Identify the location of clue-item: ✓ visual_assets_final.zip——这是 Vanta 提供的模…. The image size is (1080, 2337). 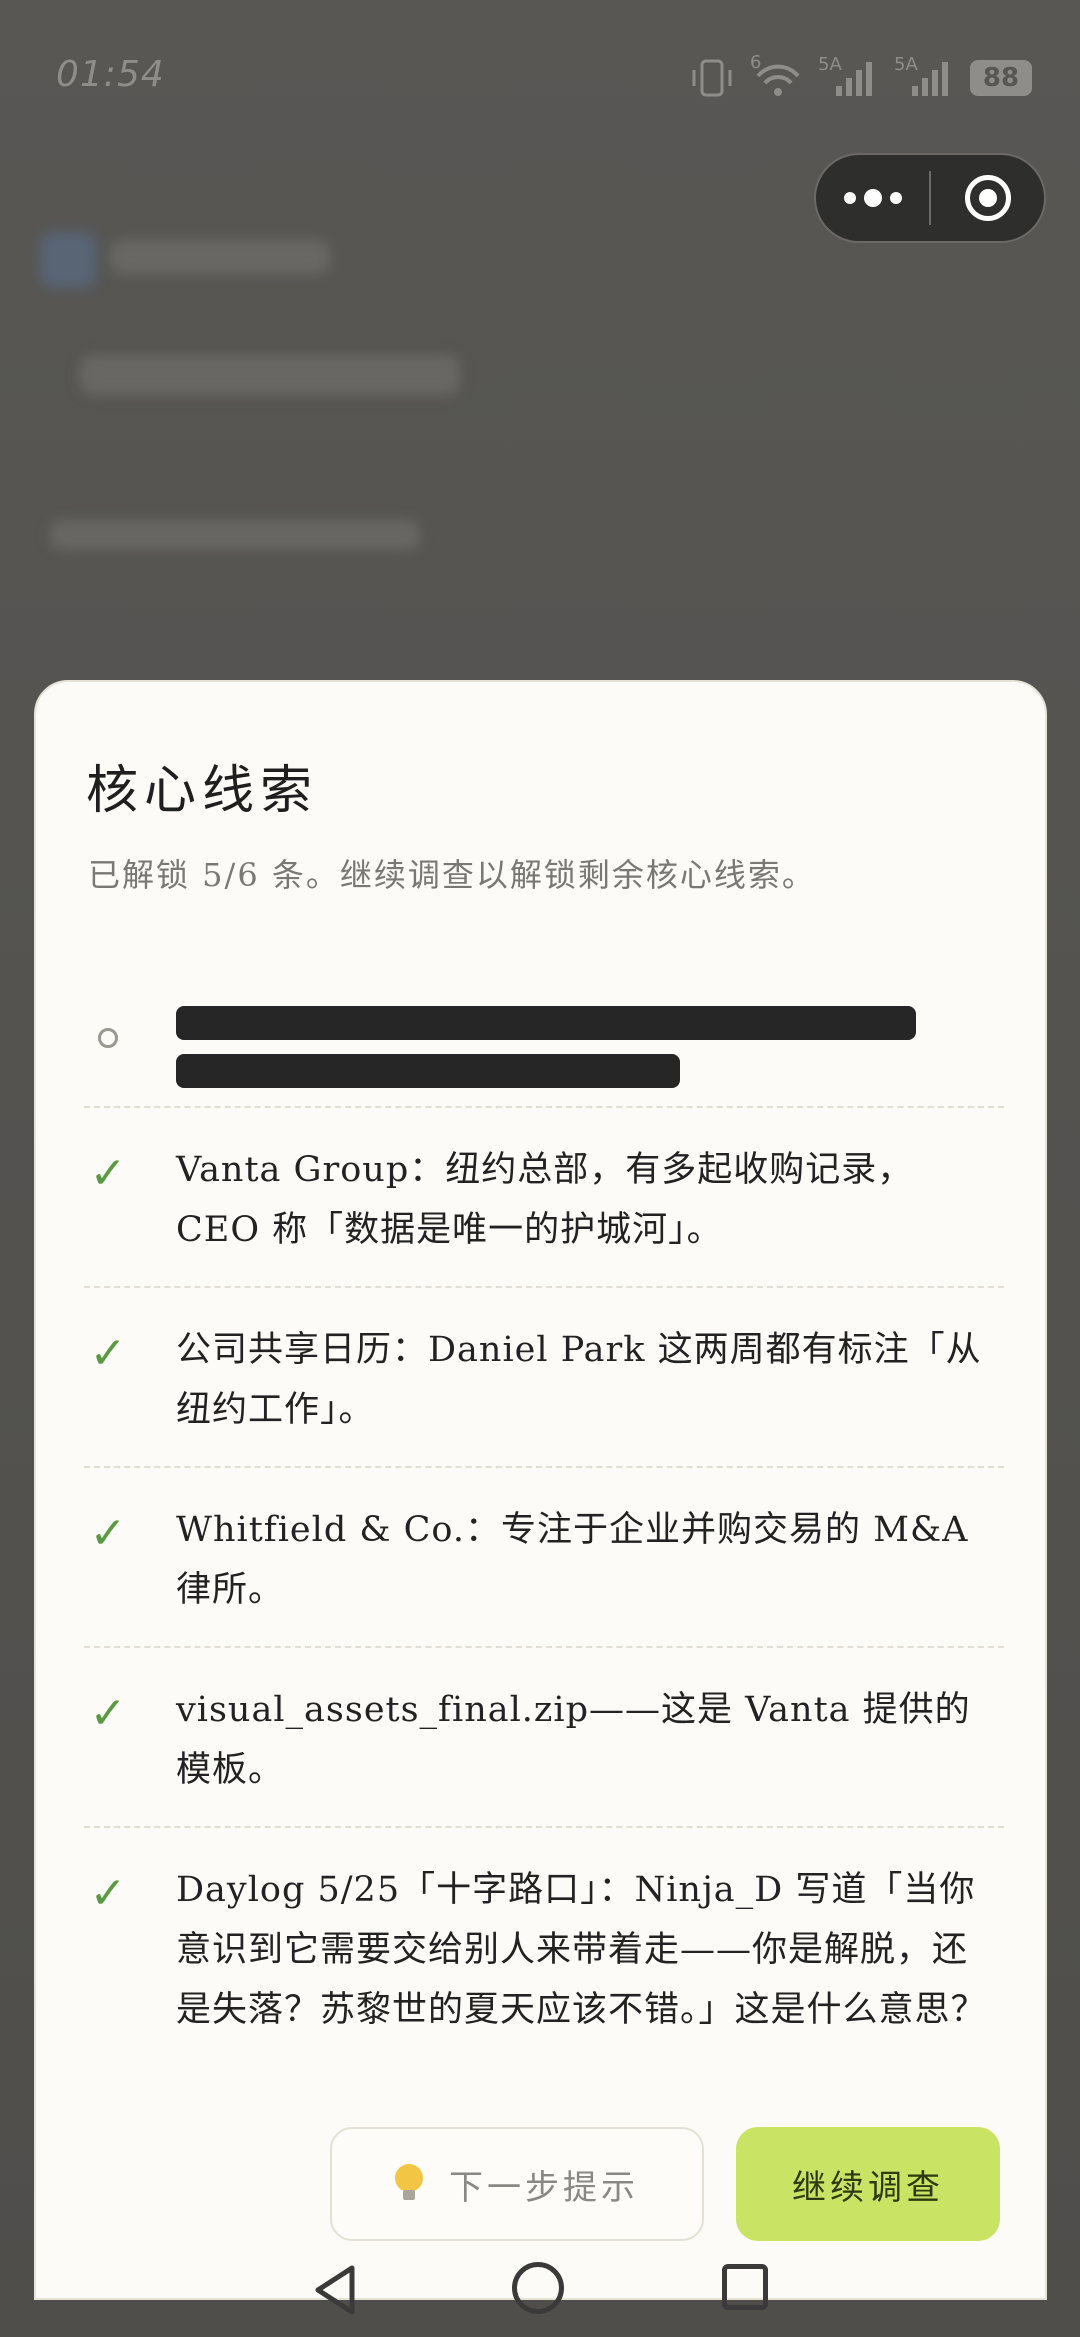
(544, 1738).